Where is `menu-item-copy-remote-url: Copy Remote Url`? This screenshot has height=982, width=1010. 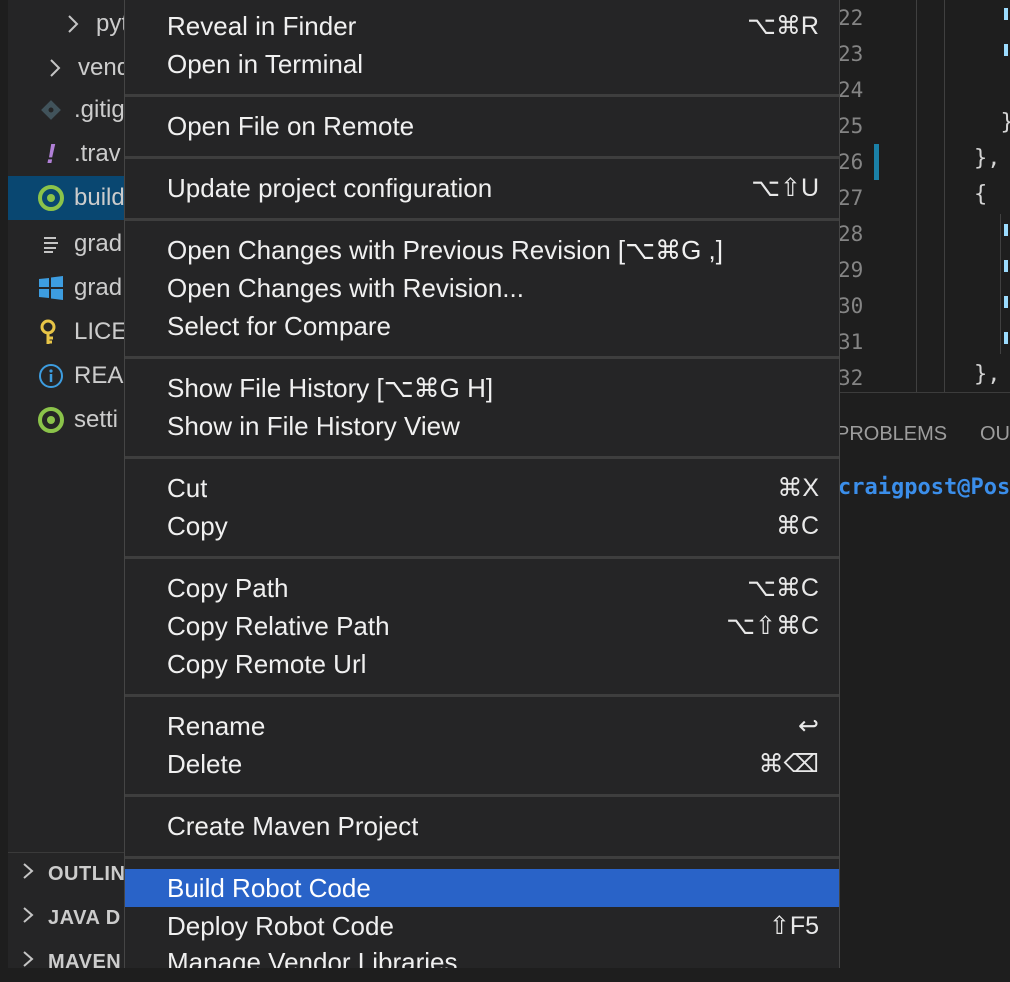 menu-item-copy-remote-url: Copy Remote Url is located at coordinates (482, 664).